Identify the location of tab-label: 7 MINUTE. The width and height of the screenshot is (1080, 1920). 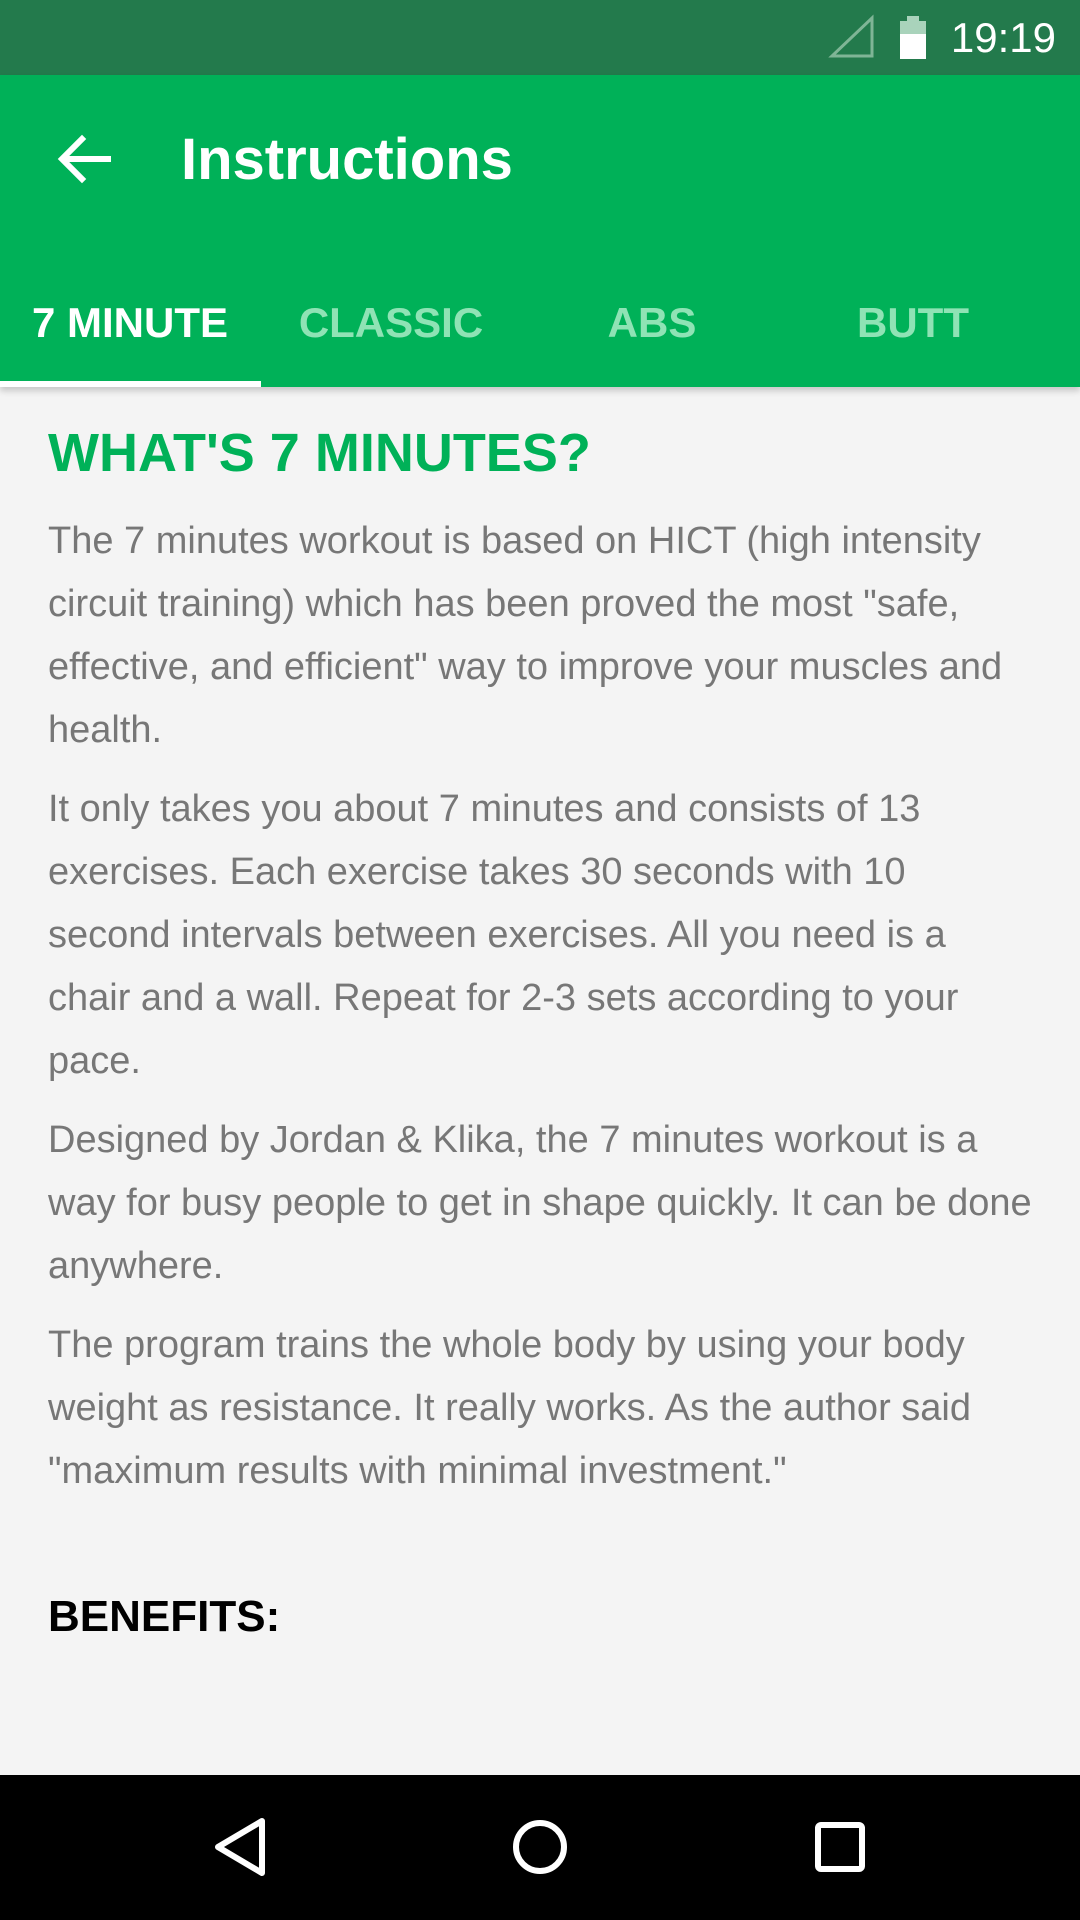
(129, 322).